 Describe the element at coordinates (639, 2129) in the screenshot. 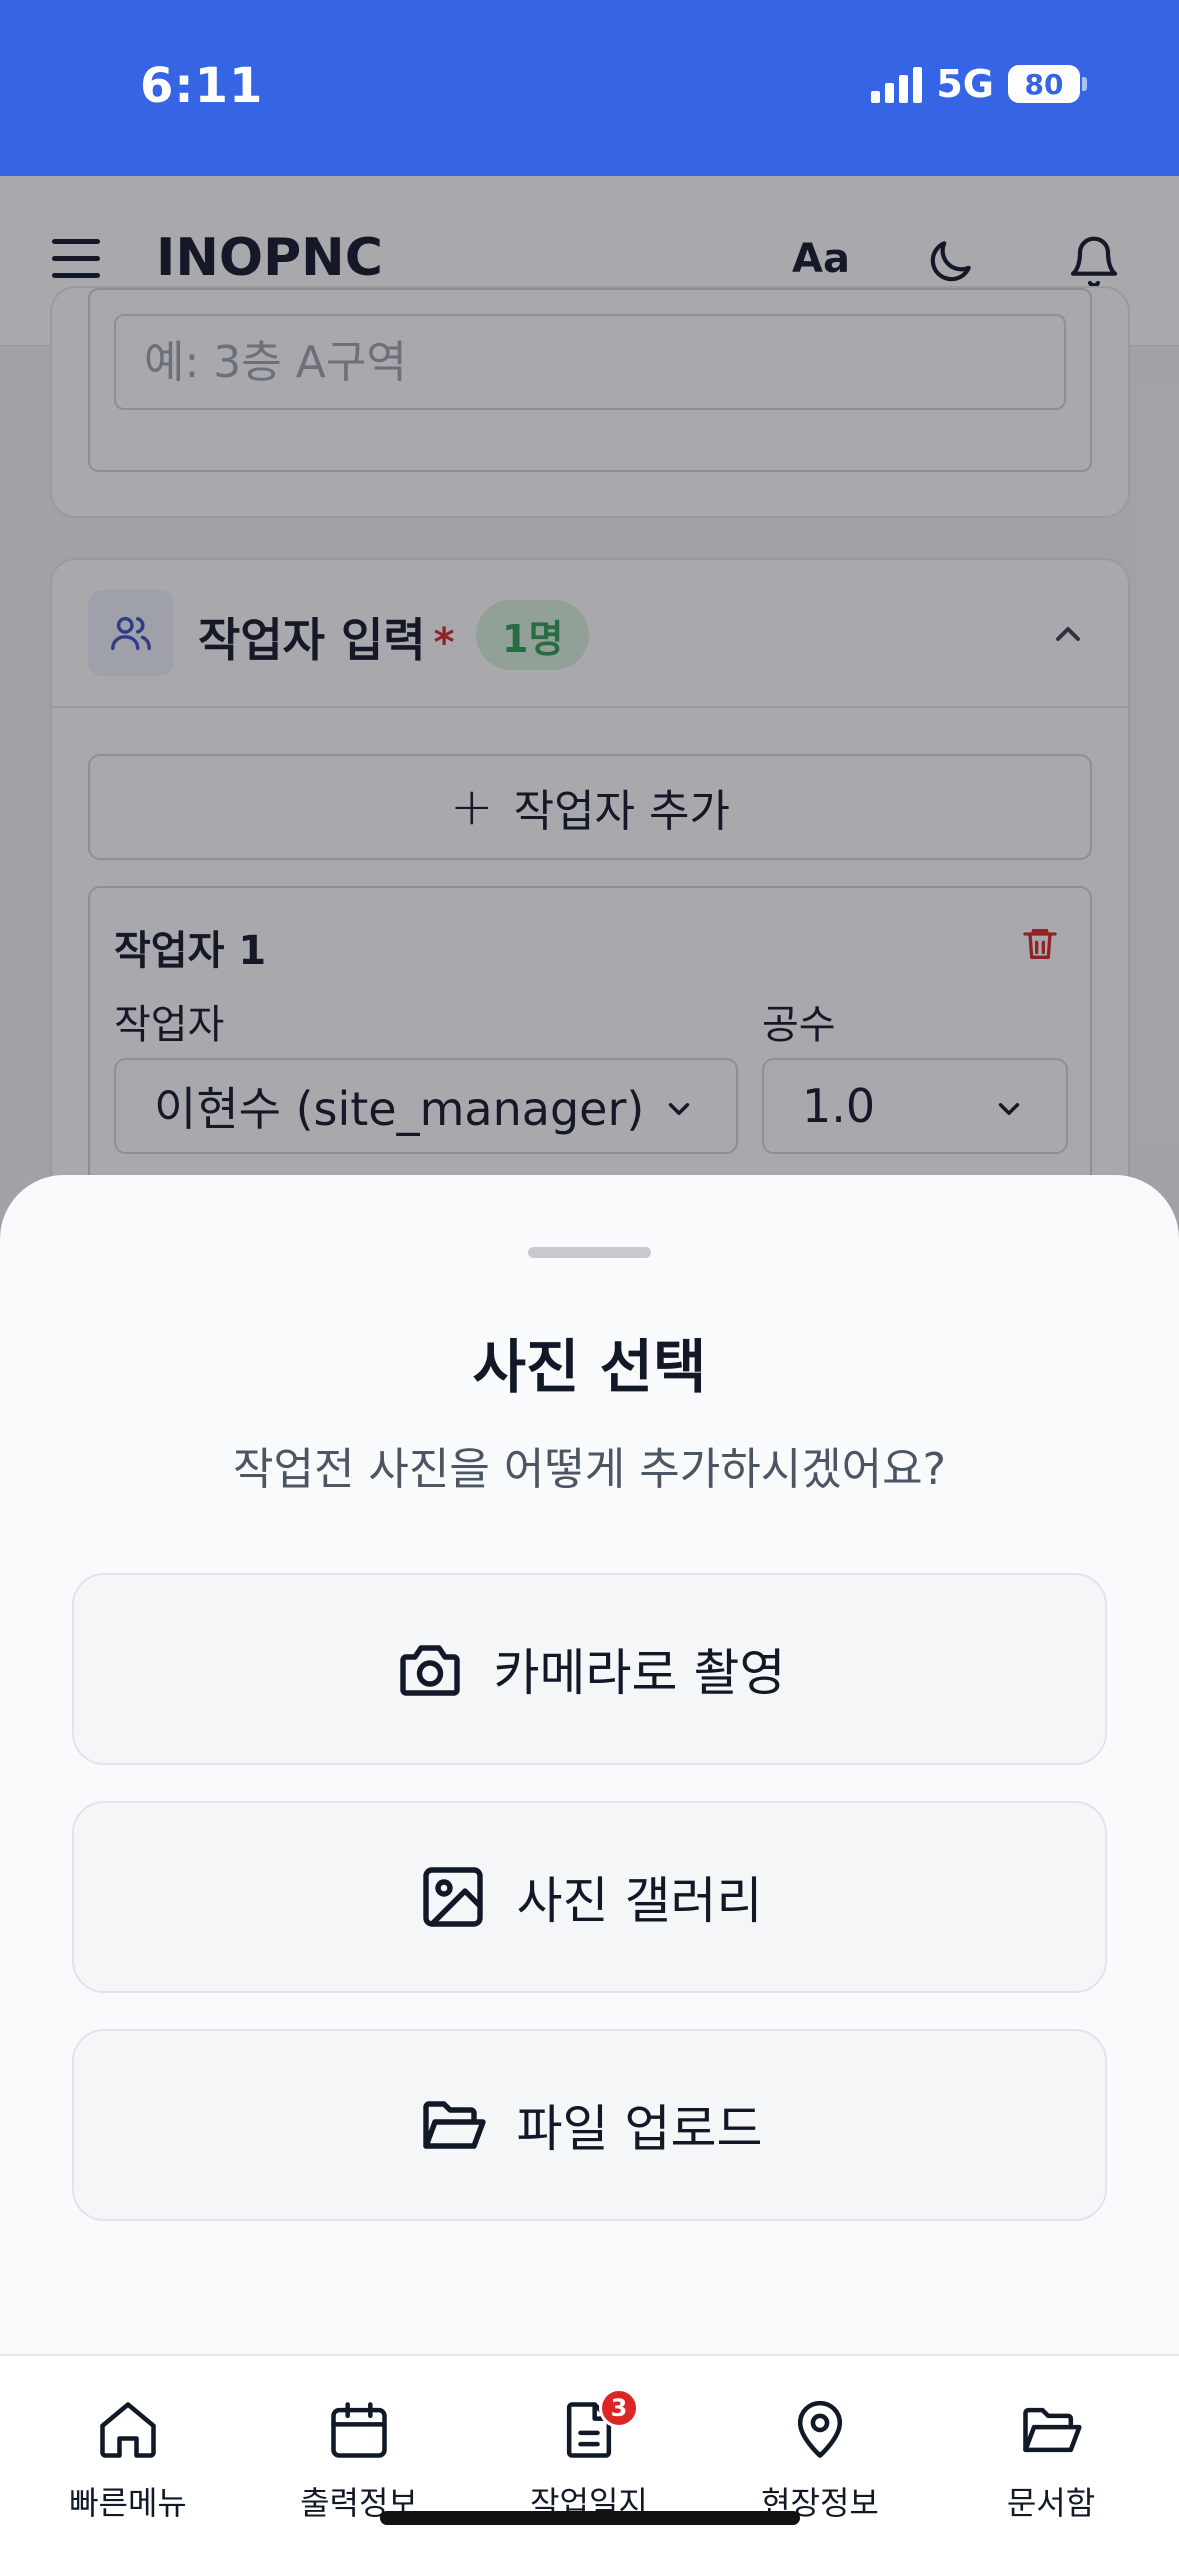

I see `file-upload-option-label: 파일 업로드` at that location.